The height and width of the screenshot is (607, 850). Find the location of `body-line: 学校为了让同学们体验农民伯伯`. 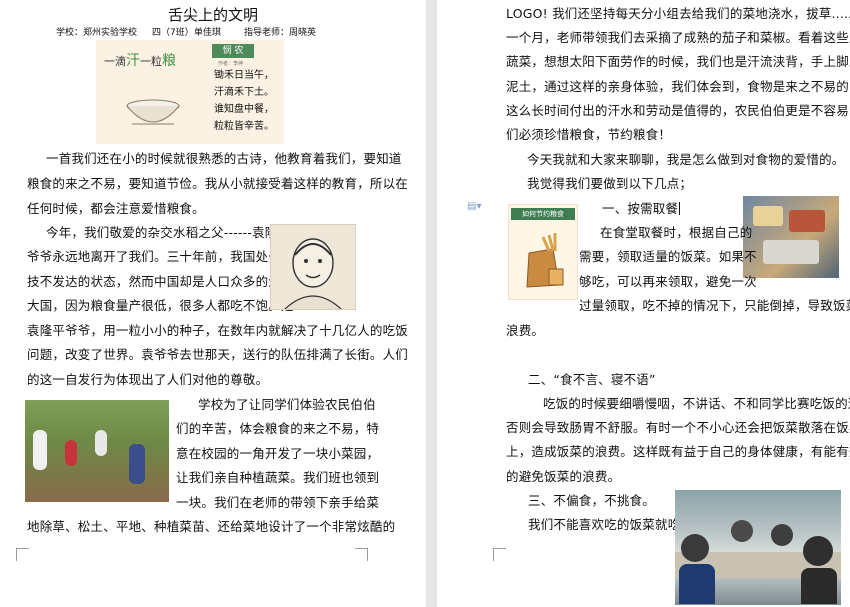

body-line: 学校为了让同学们体验农民伯伯 is located at coordinates (287, 404).